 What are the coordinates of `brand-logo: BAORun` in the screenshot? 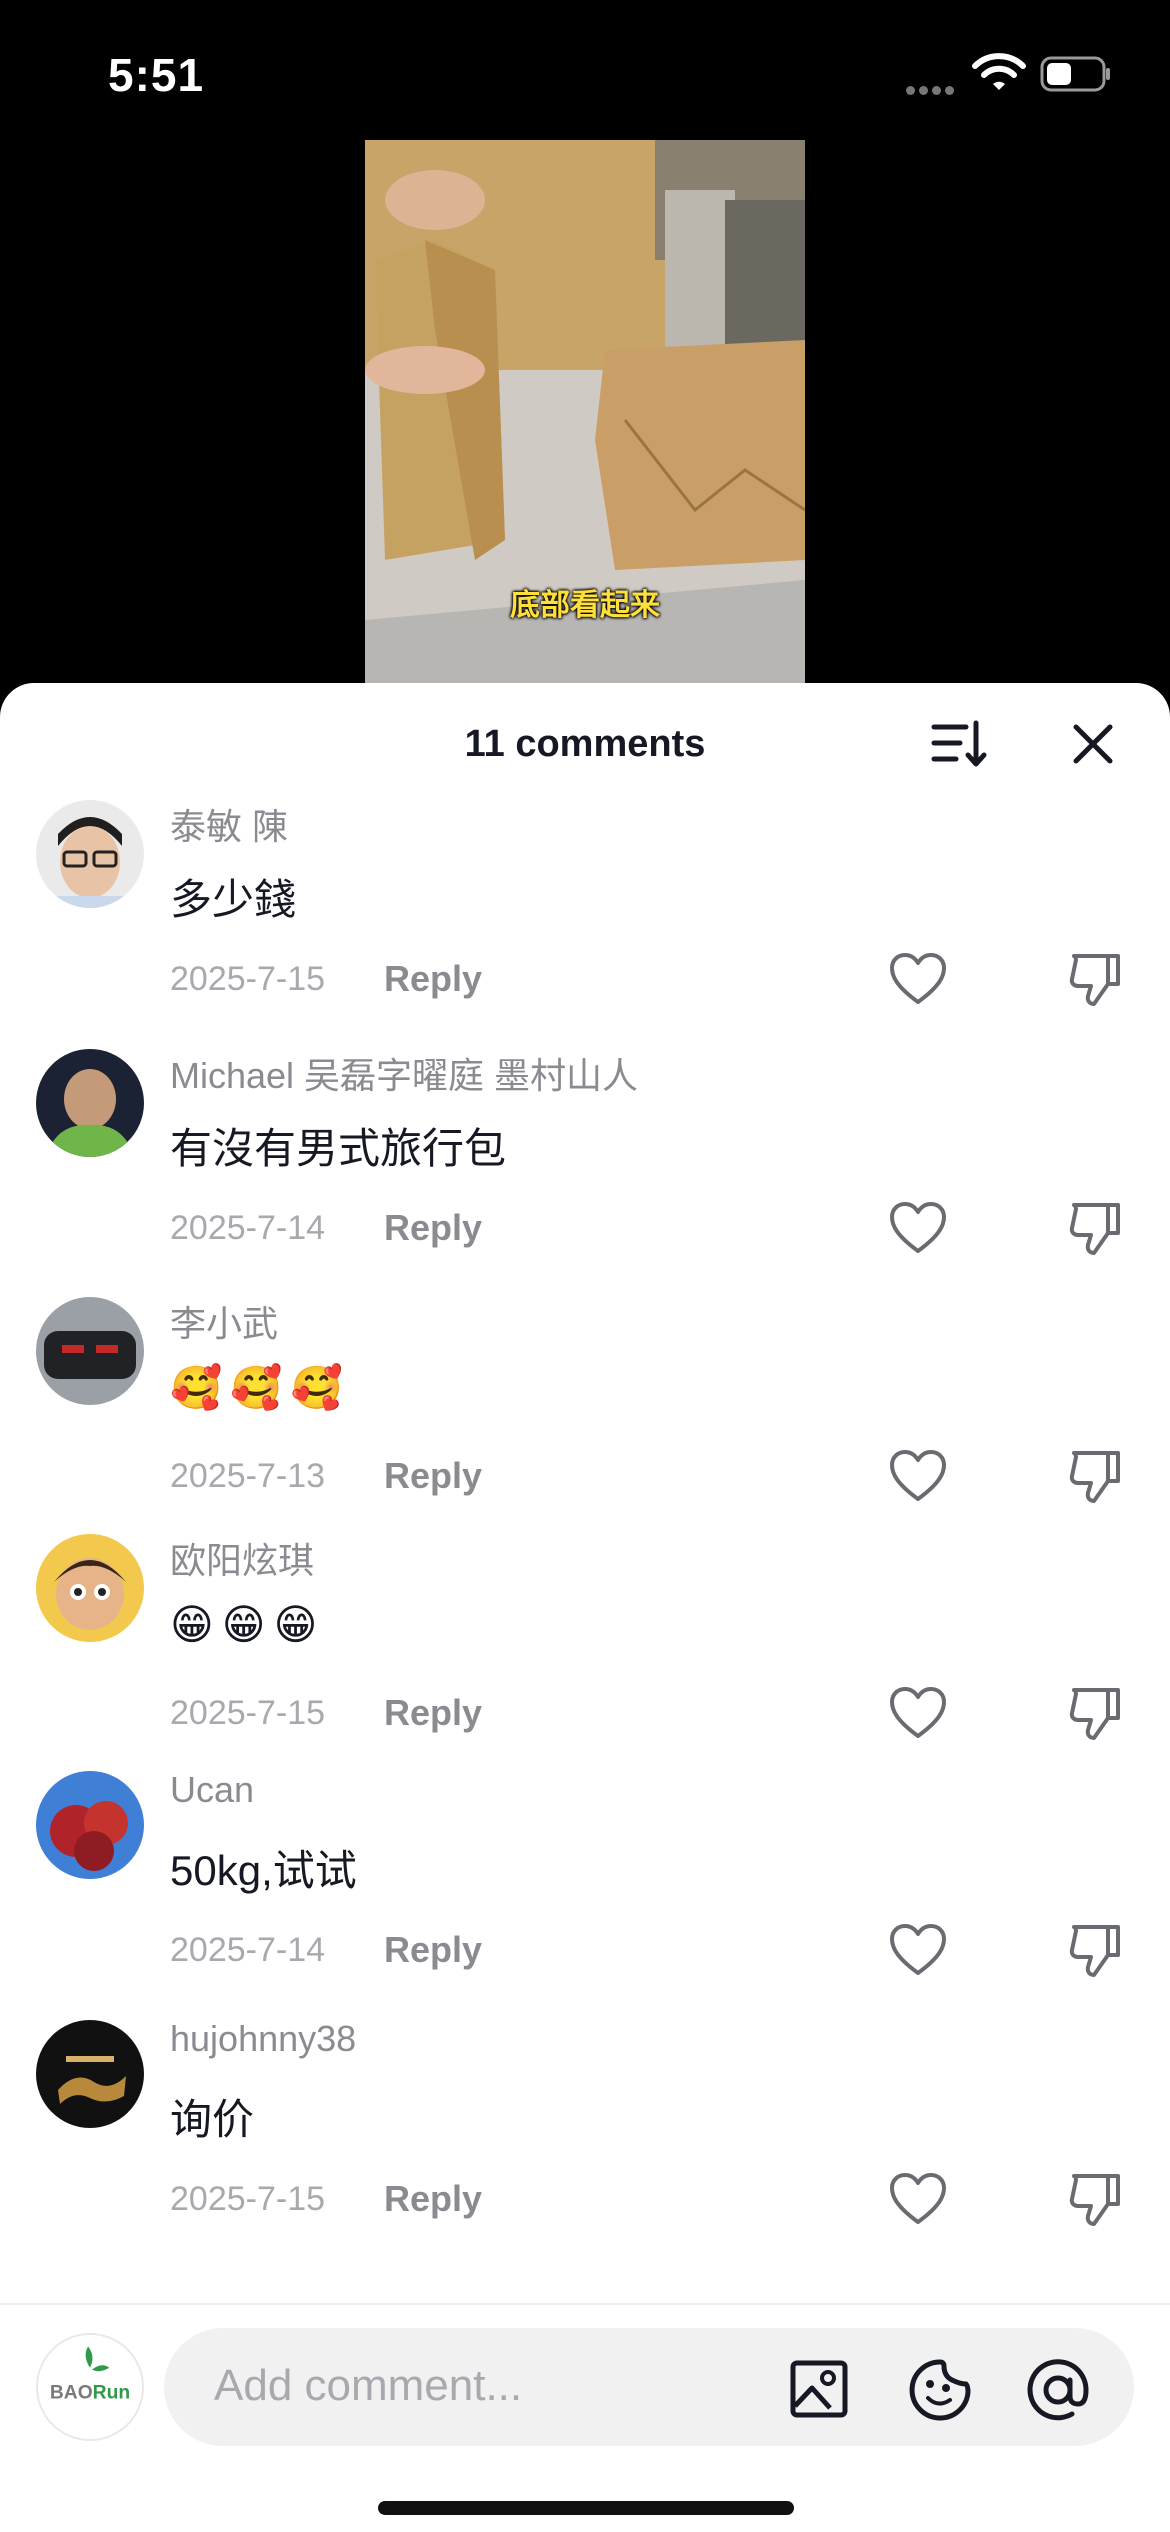 It's located at (90, 2387).